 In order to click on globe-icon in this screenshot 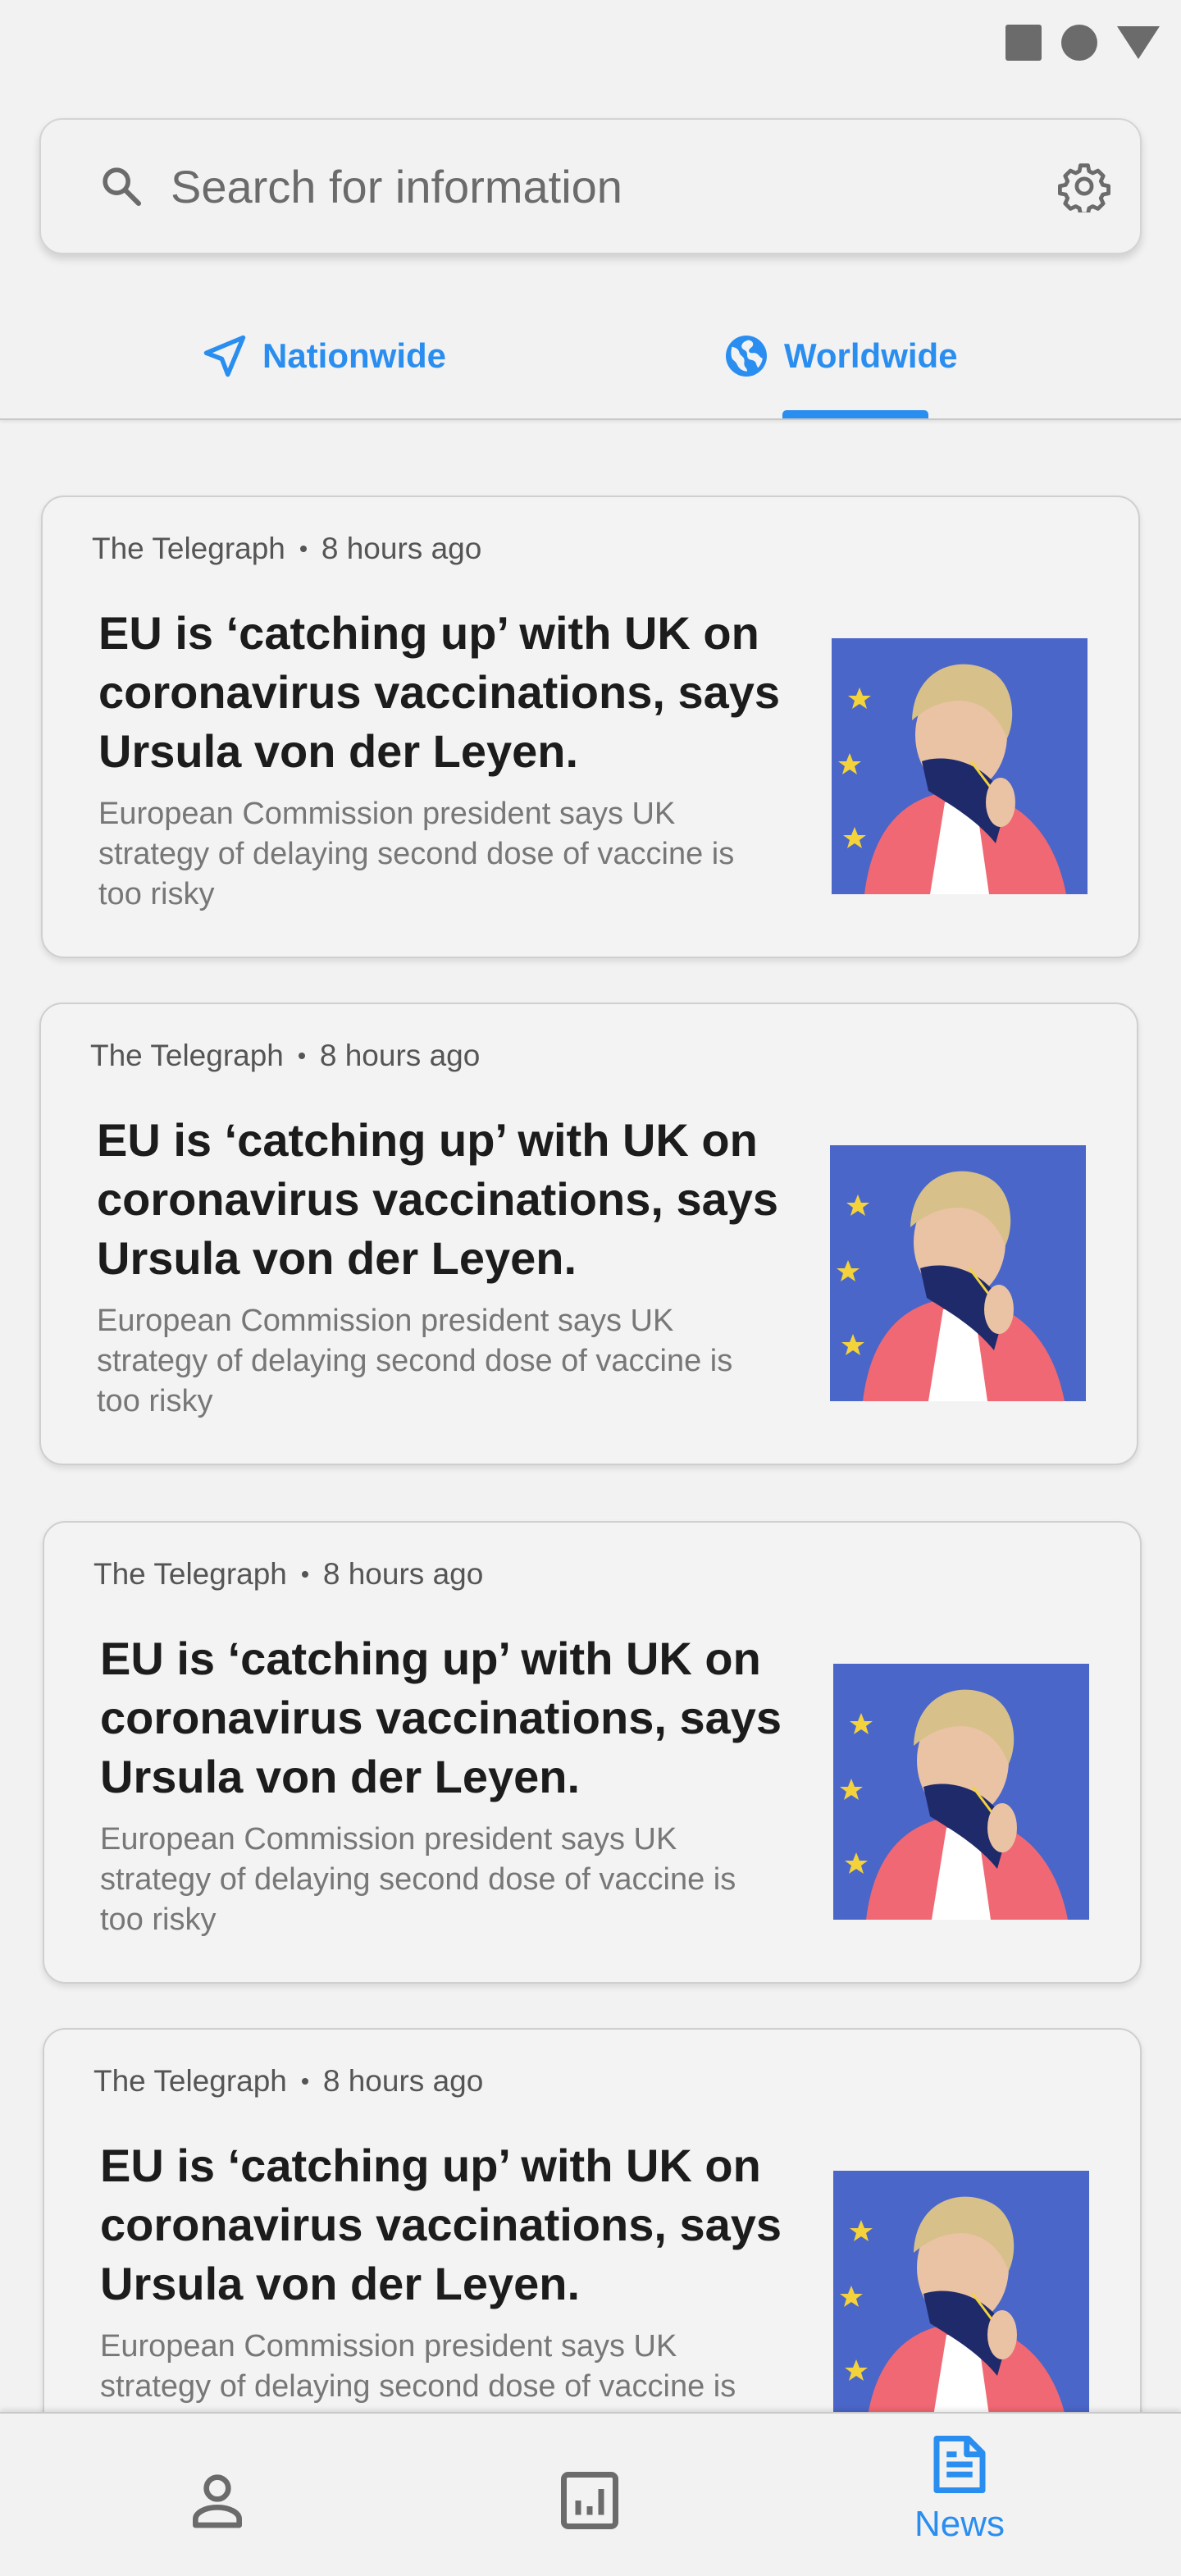, I will do `click(746, 357)`.